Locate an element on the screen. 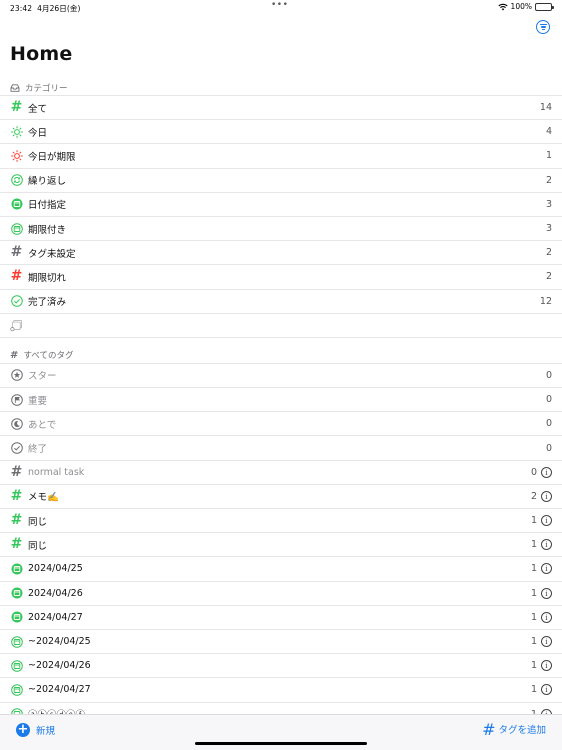 Image resolution: width=562 pixels, height=750 pixels. repeat-icon is located at coordinates (16, 180).